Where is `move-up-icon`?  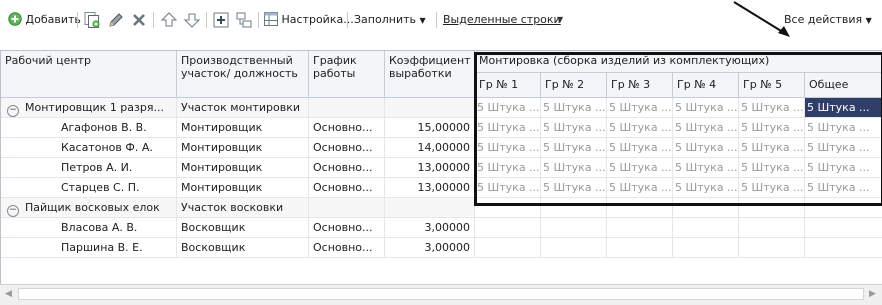
move-up-icon is located at coordinates (169, 20).